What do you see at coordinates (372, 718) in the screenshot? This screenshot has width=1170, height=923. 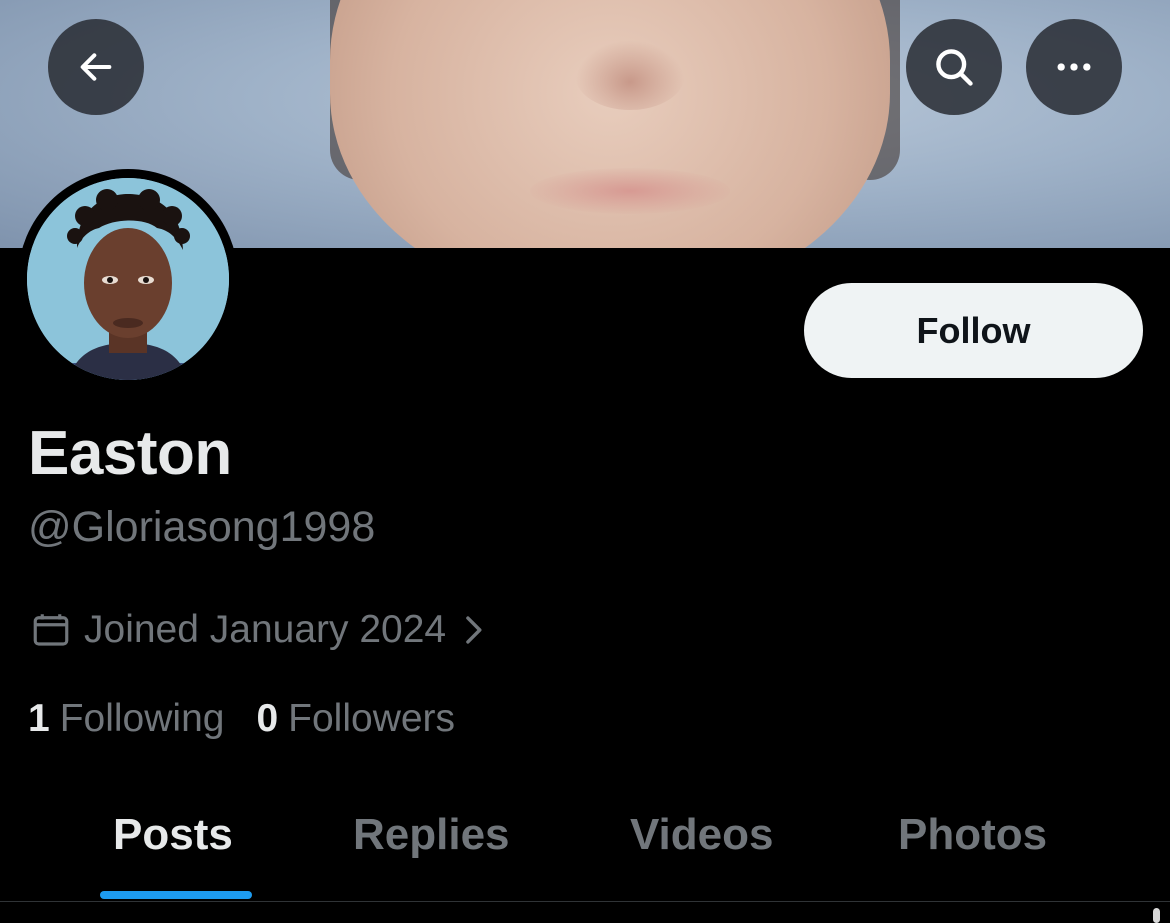 I see `followers-label: Followers` at bounding box center [372, 718].